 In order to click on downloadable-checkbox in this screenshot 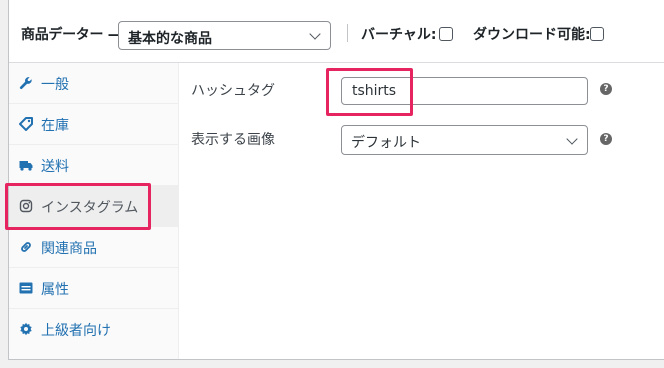, I will do `click(597, 34)`.